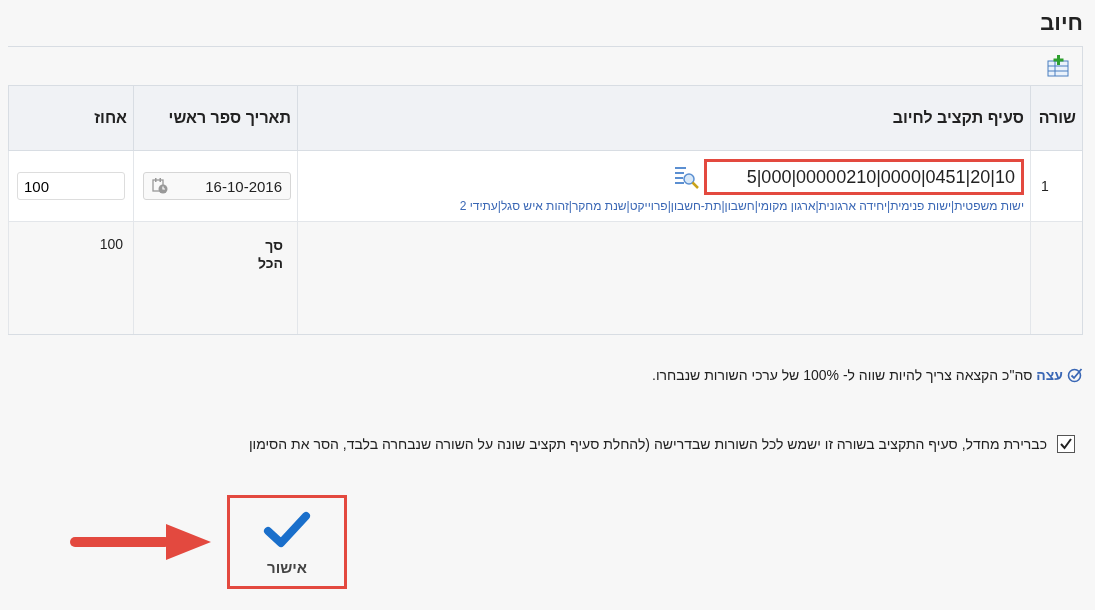 The height and width of the screenshot is (610, 1095). Describe the element at coordinates (864, 177) in the screenshot. I see `budget-account-field: 5|000|00000210|0000|0451|20|10` at that location.